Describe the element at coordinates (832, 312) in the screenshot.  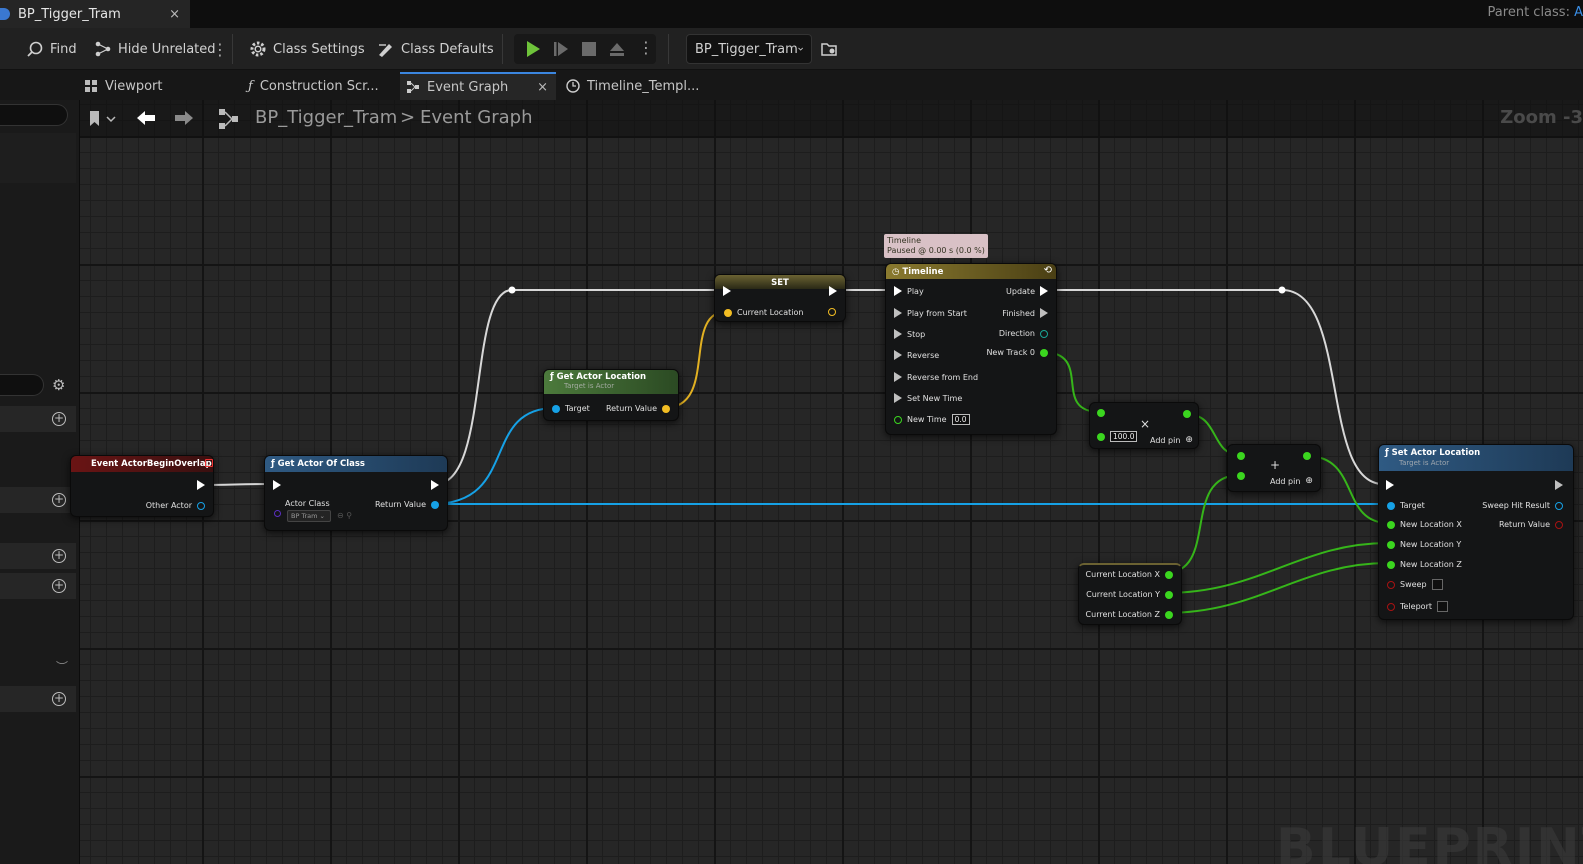
I see `current-location-out-pin` at that location.